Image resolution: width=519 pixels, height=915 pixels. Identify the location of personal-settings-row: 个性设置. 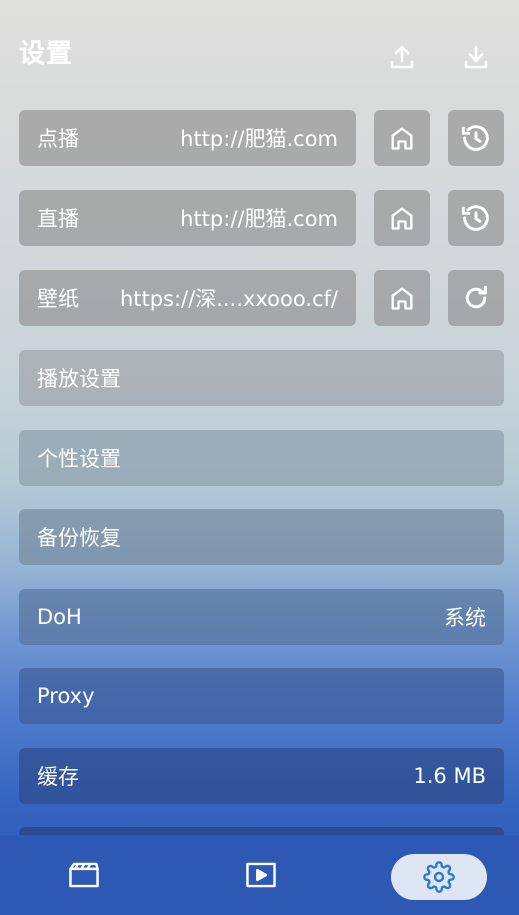
(261, 458).